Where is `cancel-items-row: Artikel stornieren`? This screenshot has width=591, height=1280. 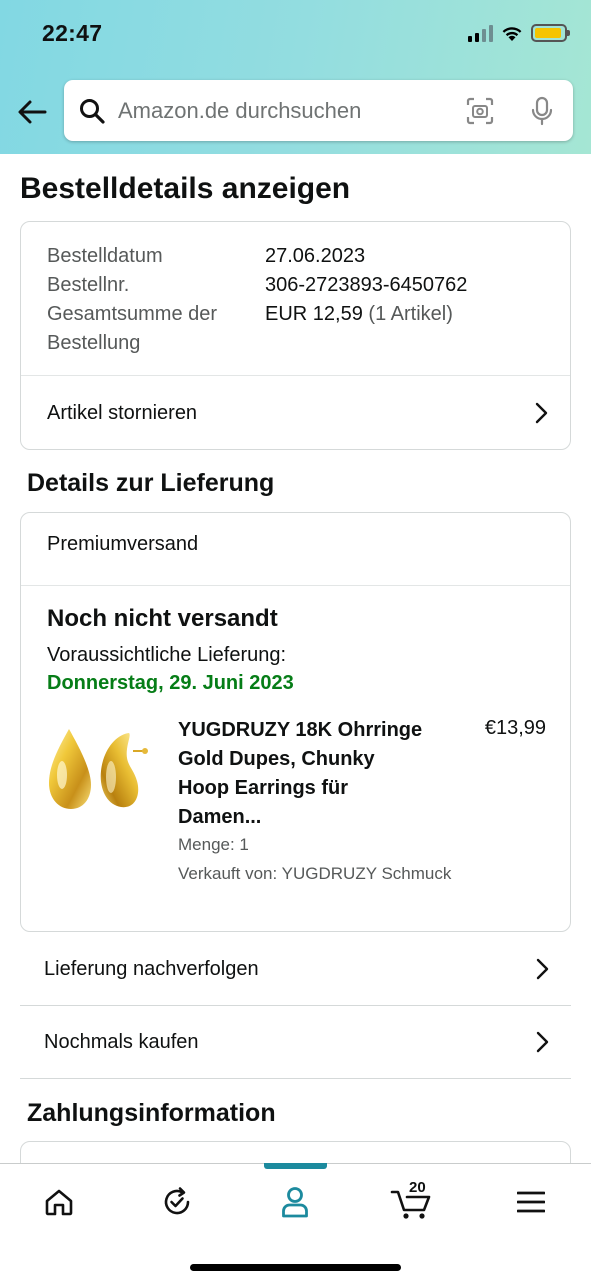 cancel-items-row: Artikel stornieren is located at coordinates (295, 413).